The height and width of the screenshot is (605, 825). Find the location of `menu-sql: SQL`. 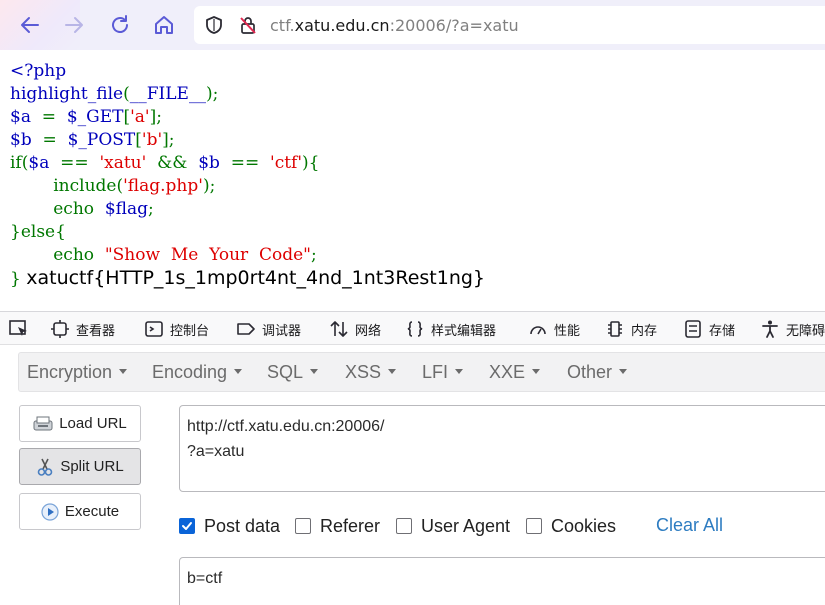

menu-sql: SQL is located at coordinates (293, 372).